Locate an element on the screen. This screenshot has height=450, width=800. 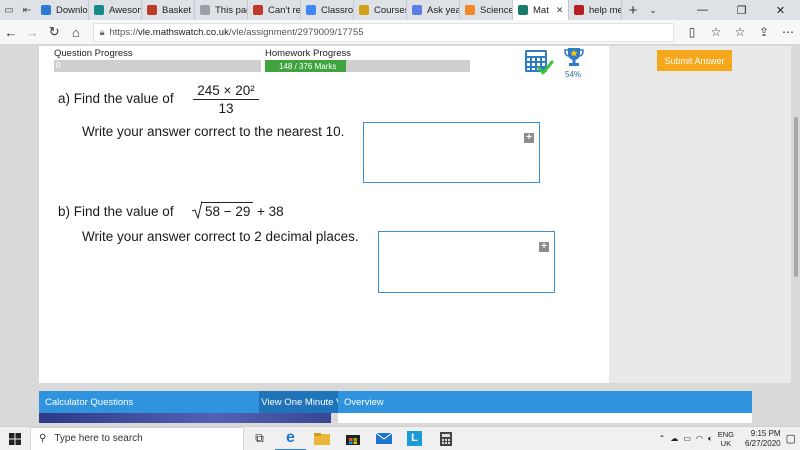
system-tray: ⌃ ☁ ▭ ◠ 🔈︎ ENG UK 9:15 PM 6/27/2020 ▢ is located at coordinates (729, 438).